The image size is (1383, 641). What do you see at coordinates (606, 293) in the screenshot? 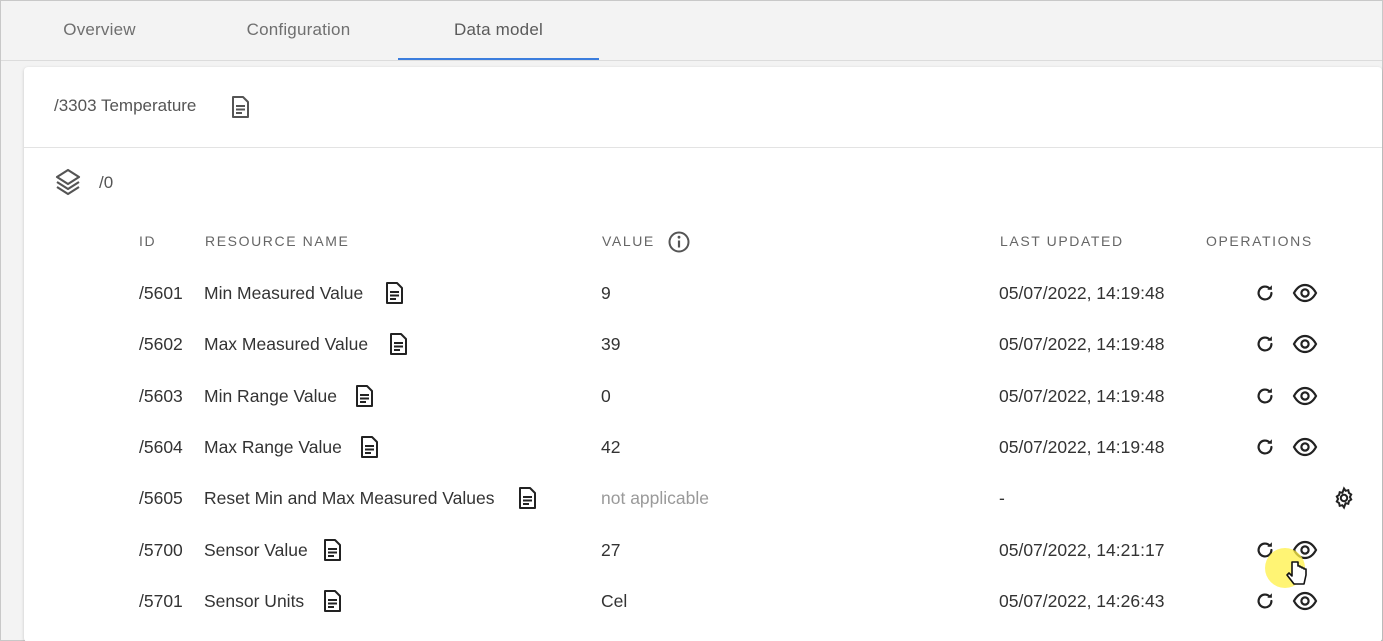
I see `resource-value: 9` at bounding box center [606, 293].